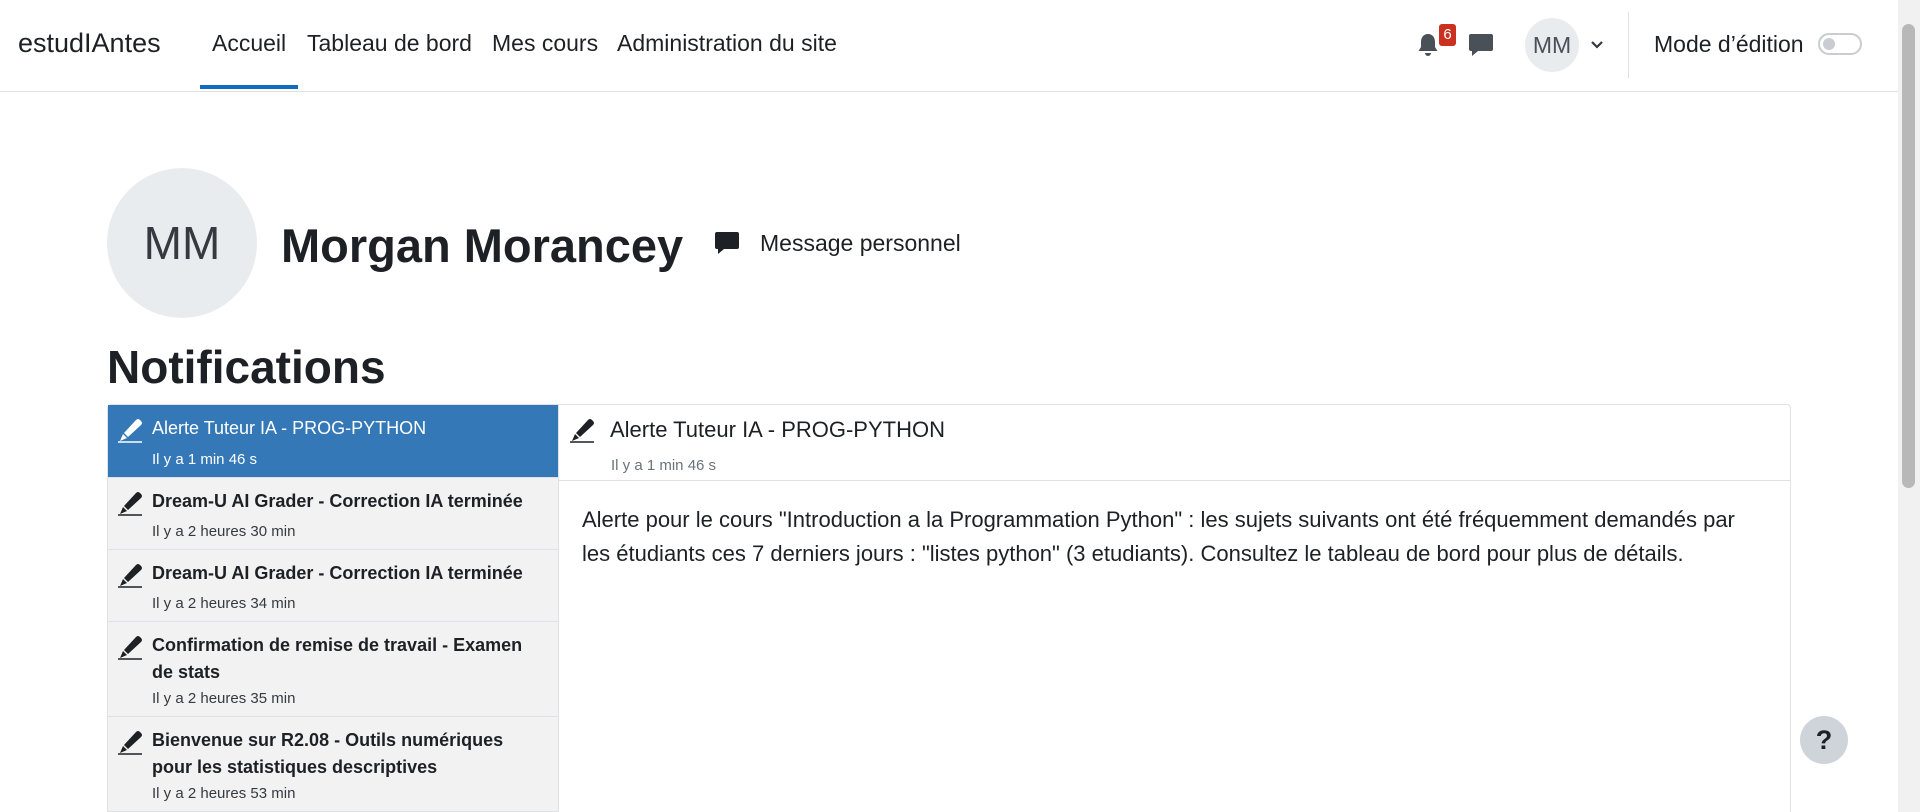  Describe the element at coordinates (1552, 45) in the screenshot. I see `user-menu-avatar: MM` at that location.